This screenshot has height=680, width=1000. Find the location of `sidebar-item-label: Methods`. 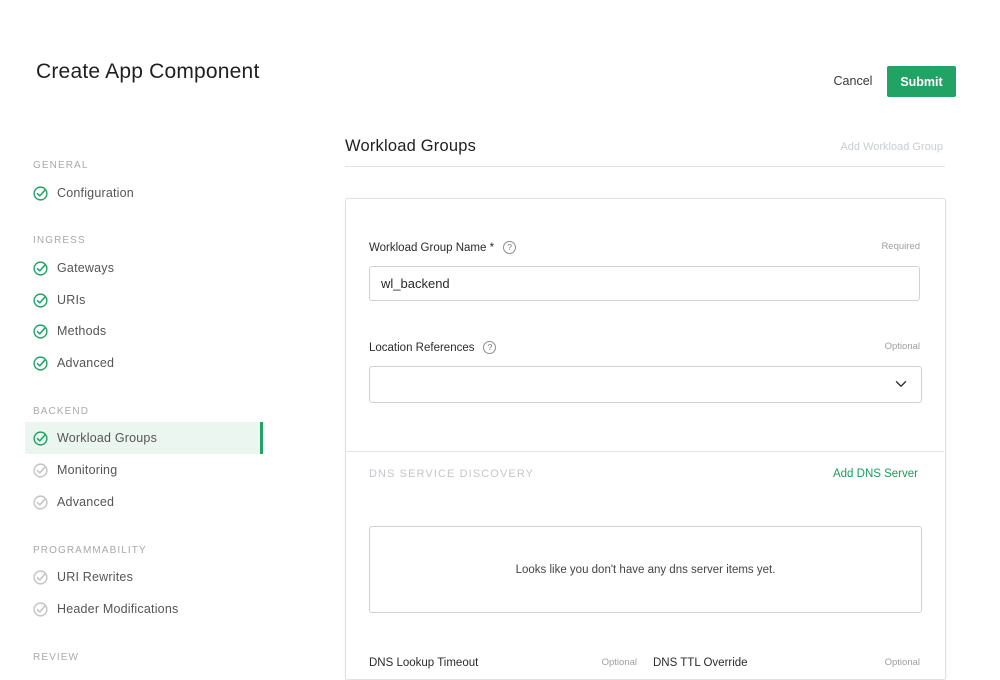

sidebar-item-label: Methods is located at coordinates (82, 331).